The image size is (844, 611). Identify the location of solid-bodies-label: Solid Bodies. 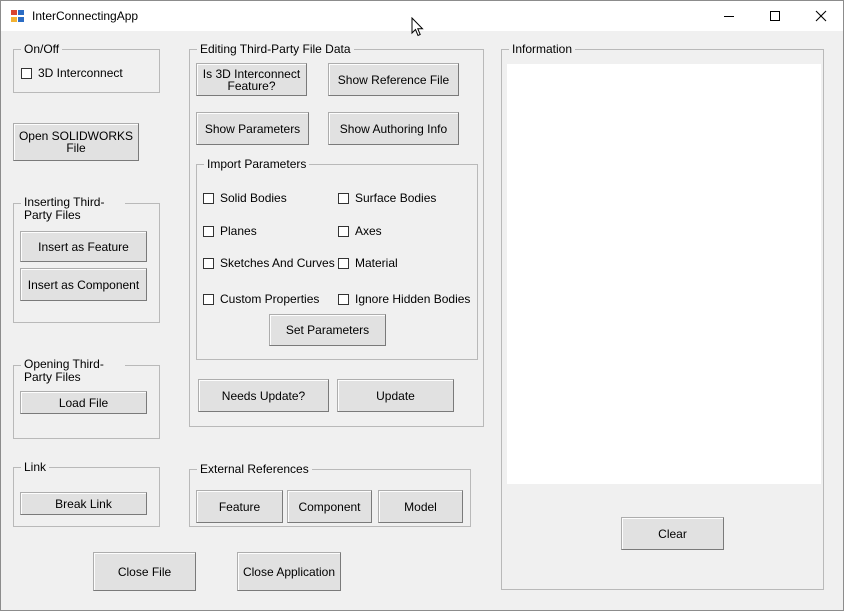
(253, 198).